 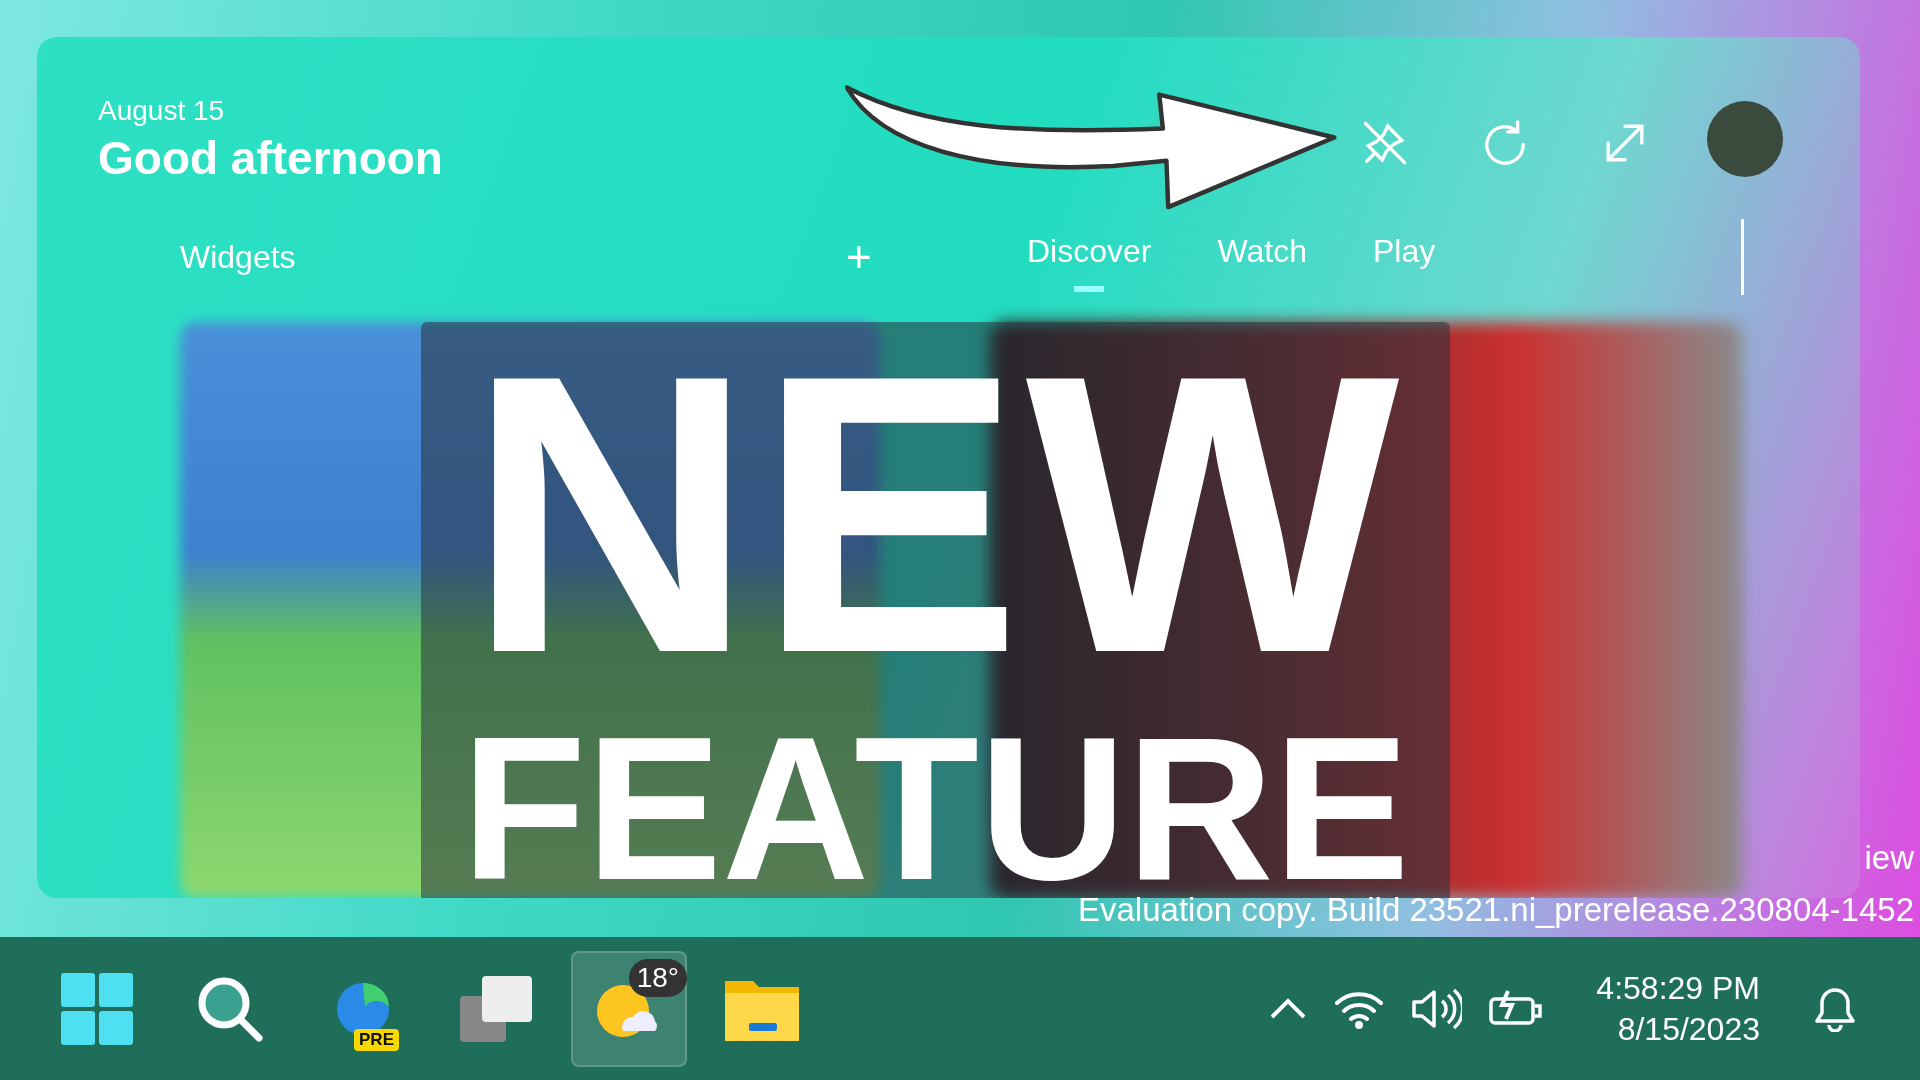 What do you see at coordinates (363, 1008) in the screenshot?
I see `browser-button: PRE` at bounding box center [363, 1008].